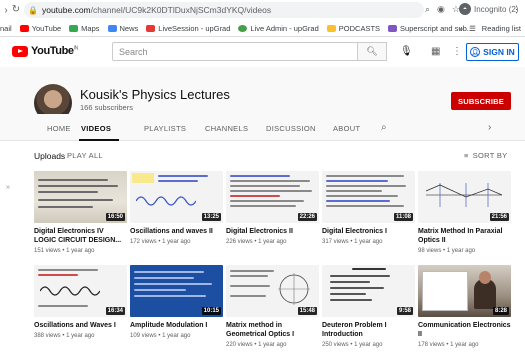 Image resolution: width=525 pixels, height=352 pixels. Describe the element at coordinates (368, 330) in the screenshot. I see `video-title: Deuteron Problem I Introduction` at that location.